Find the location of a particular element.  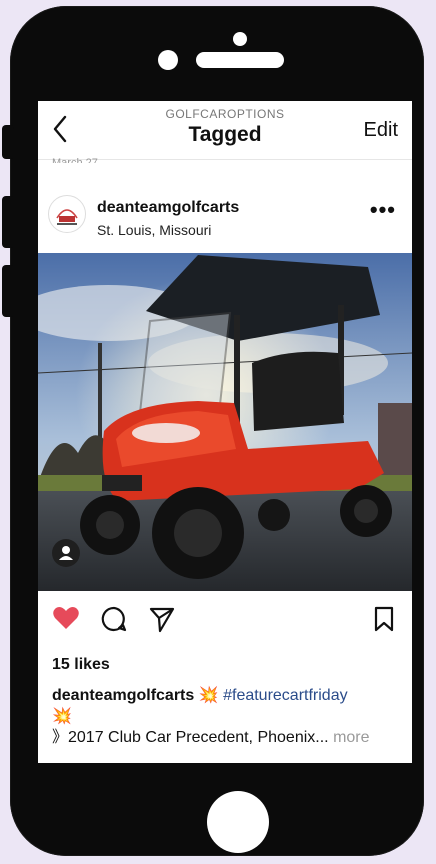

post-date: March 27 is located at coordinates (75, 160).